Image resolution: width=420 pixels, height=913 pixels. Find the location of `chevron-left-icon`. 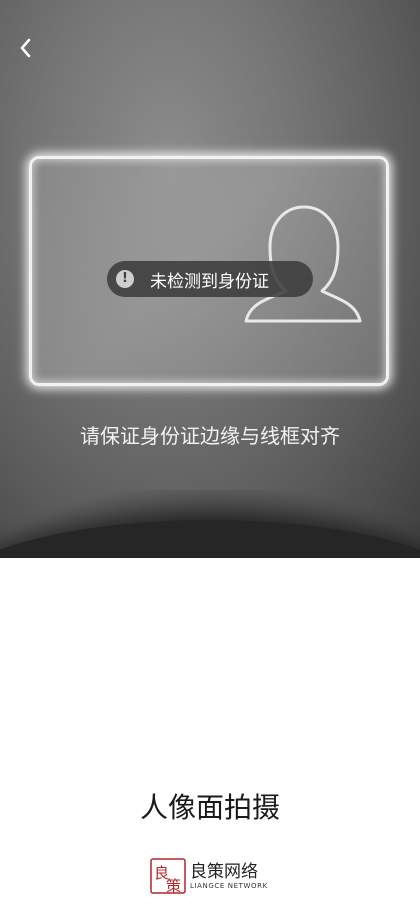

chevron-left-icon is located at coordinates (25, 48).